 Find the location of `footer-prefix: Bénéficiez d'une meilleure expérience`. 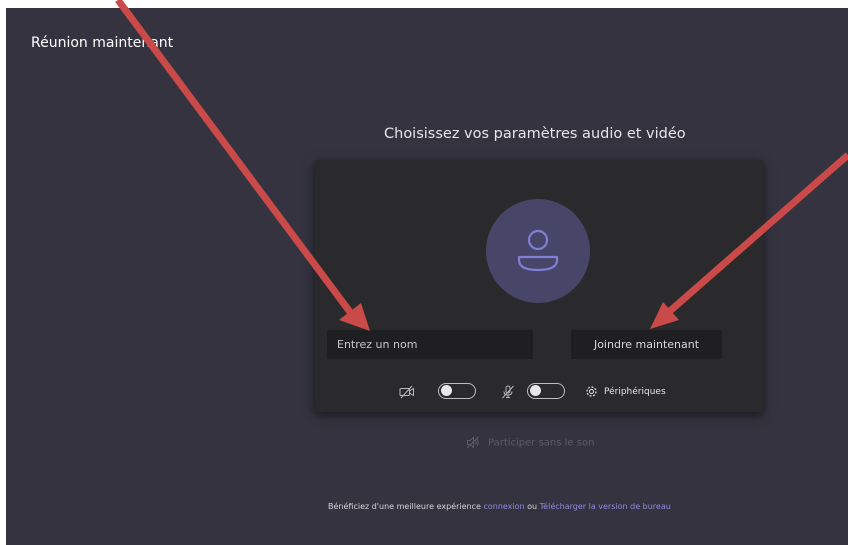

footer-prefix: Bénéficiez d'une meilleure expérience is located at coordinates (404, 506).